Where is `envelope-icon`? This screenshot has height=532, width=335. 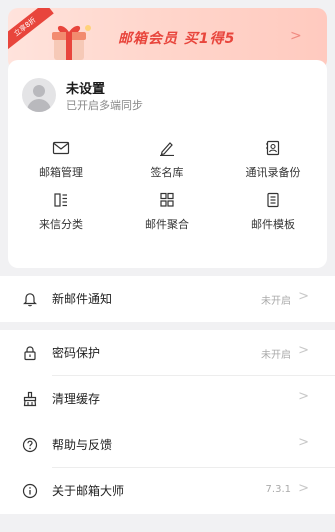 envelope-icon is located at coordinates (61, 148).